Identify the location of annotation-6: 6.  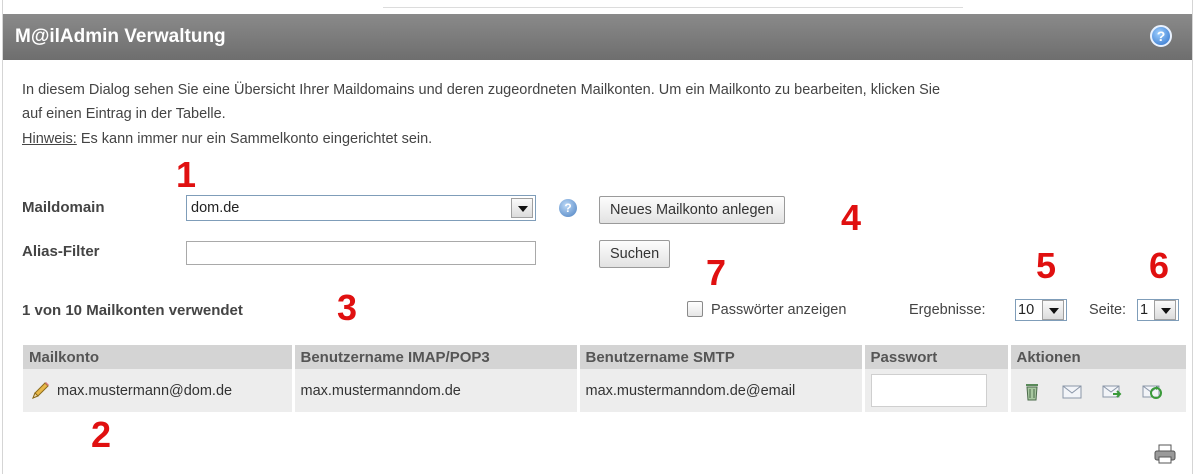
(1159, 265).